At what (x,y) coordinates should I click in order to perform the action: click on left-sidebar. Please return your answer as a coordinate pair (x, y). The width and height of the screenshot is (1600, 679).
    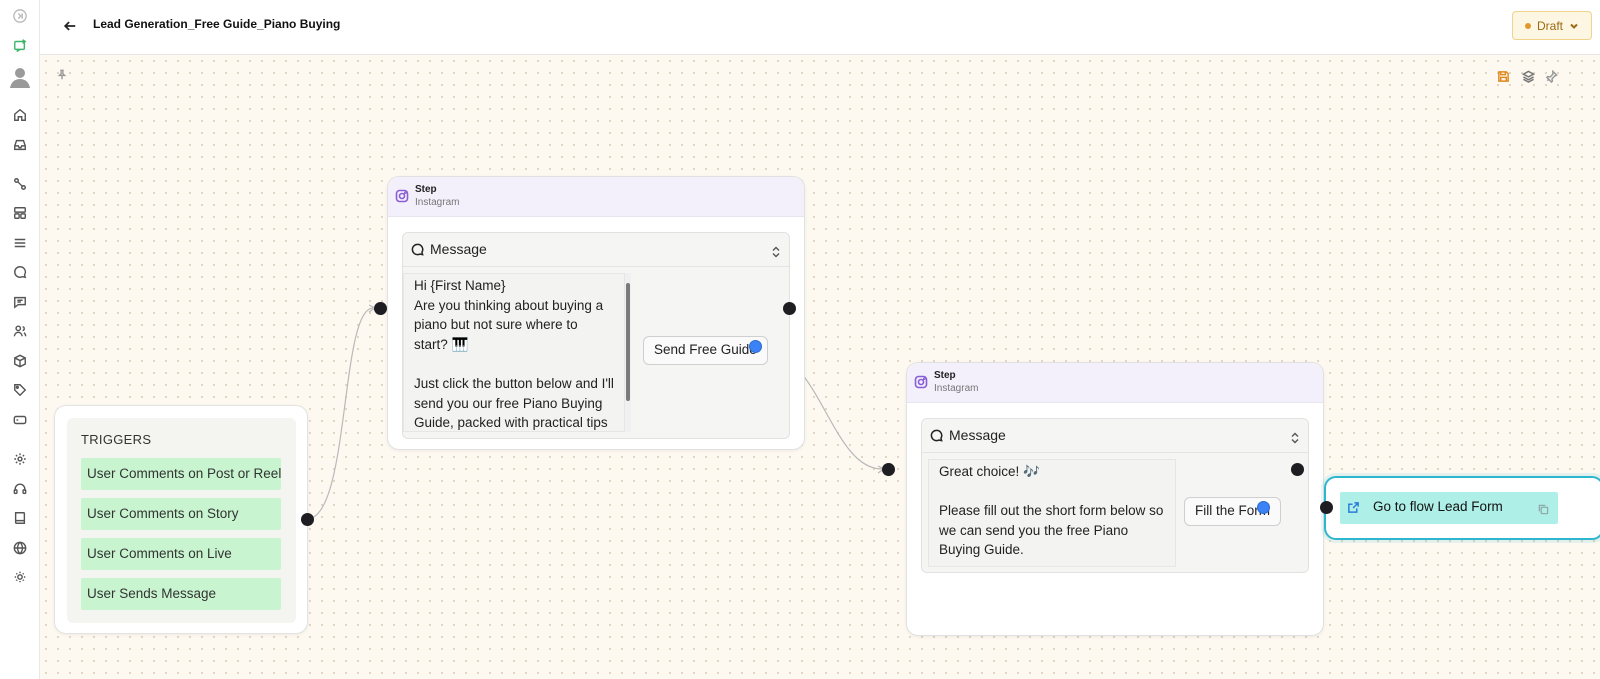
    Looking at the image, I should click on (20, 339).